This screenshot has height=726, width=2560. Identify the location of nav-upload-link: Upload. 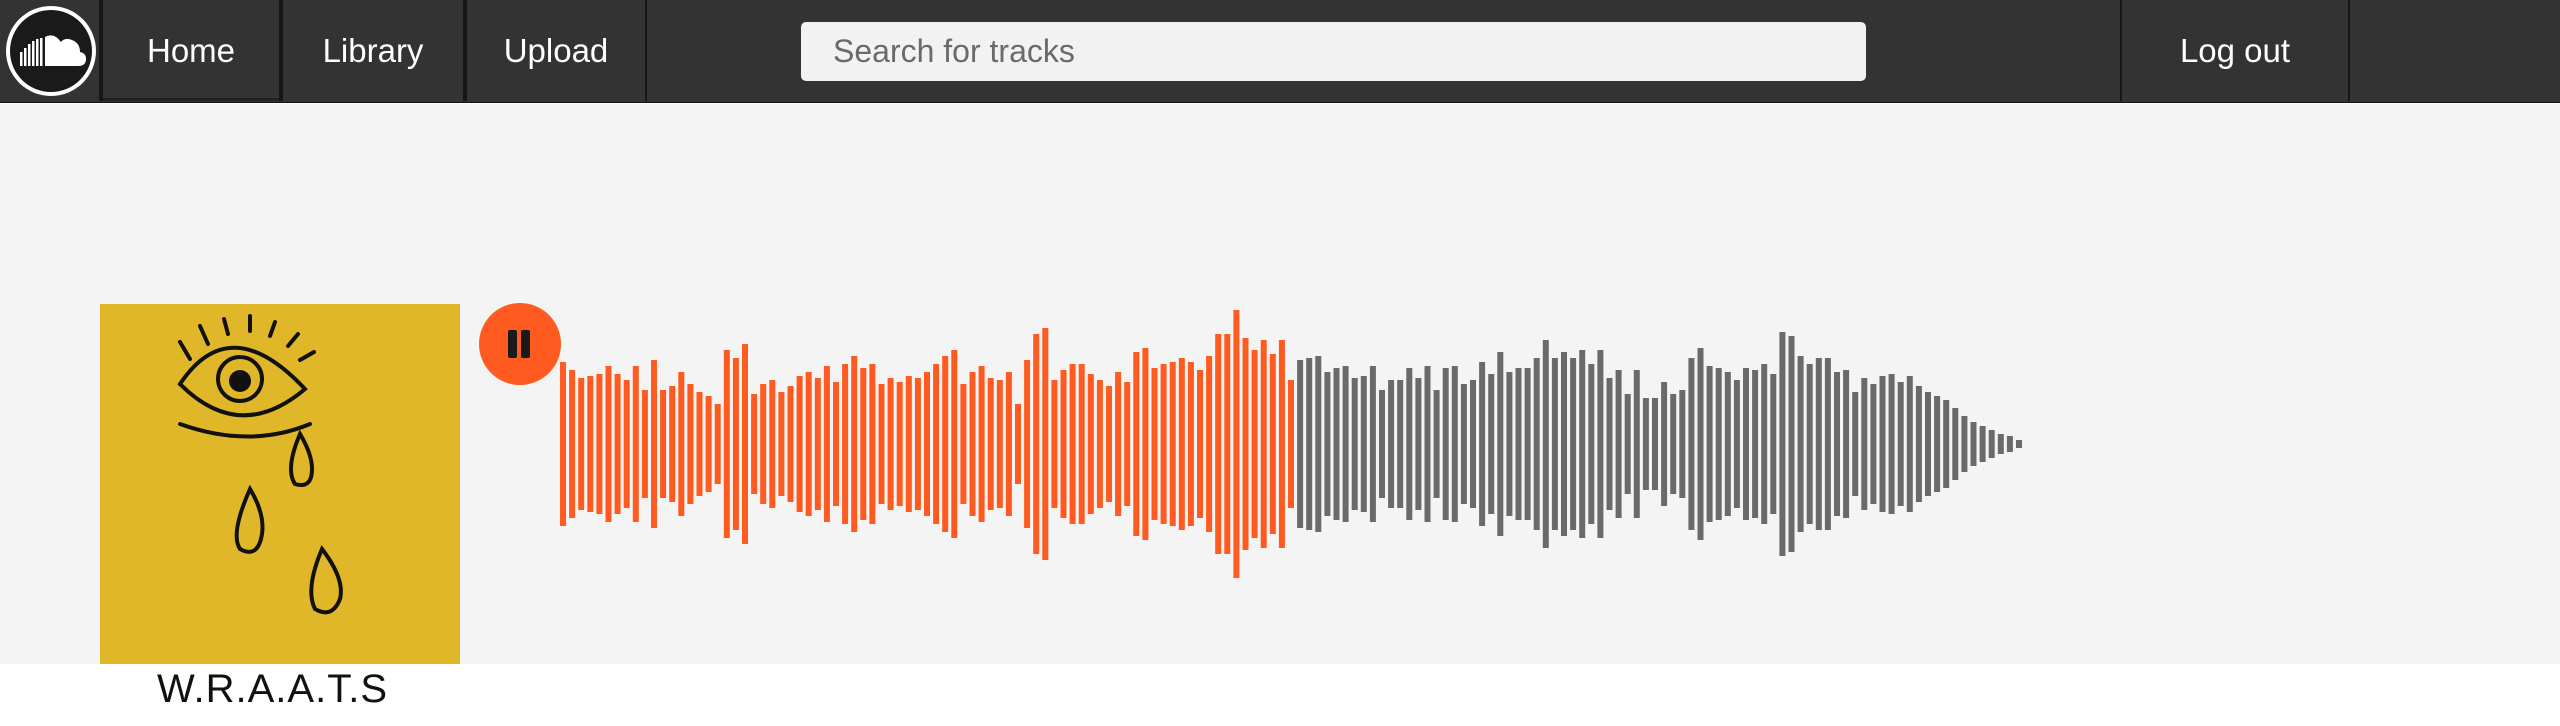
(556, 50).